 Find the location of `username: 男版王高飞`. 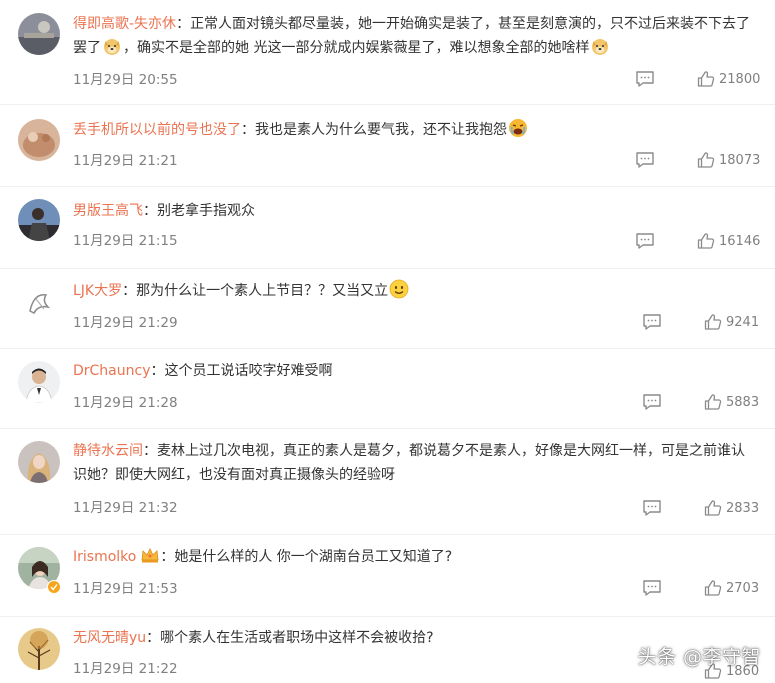

username: 男版王高飞 is located at coordinates (108, 211).